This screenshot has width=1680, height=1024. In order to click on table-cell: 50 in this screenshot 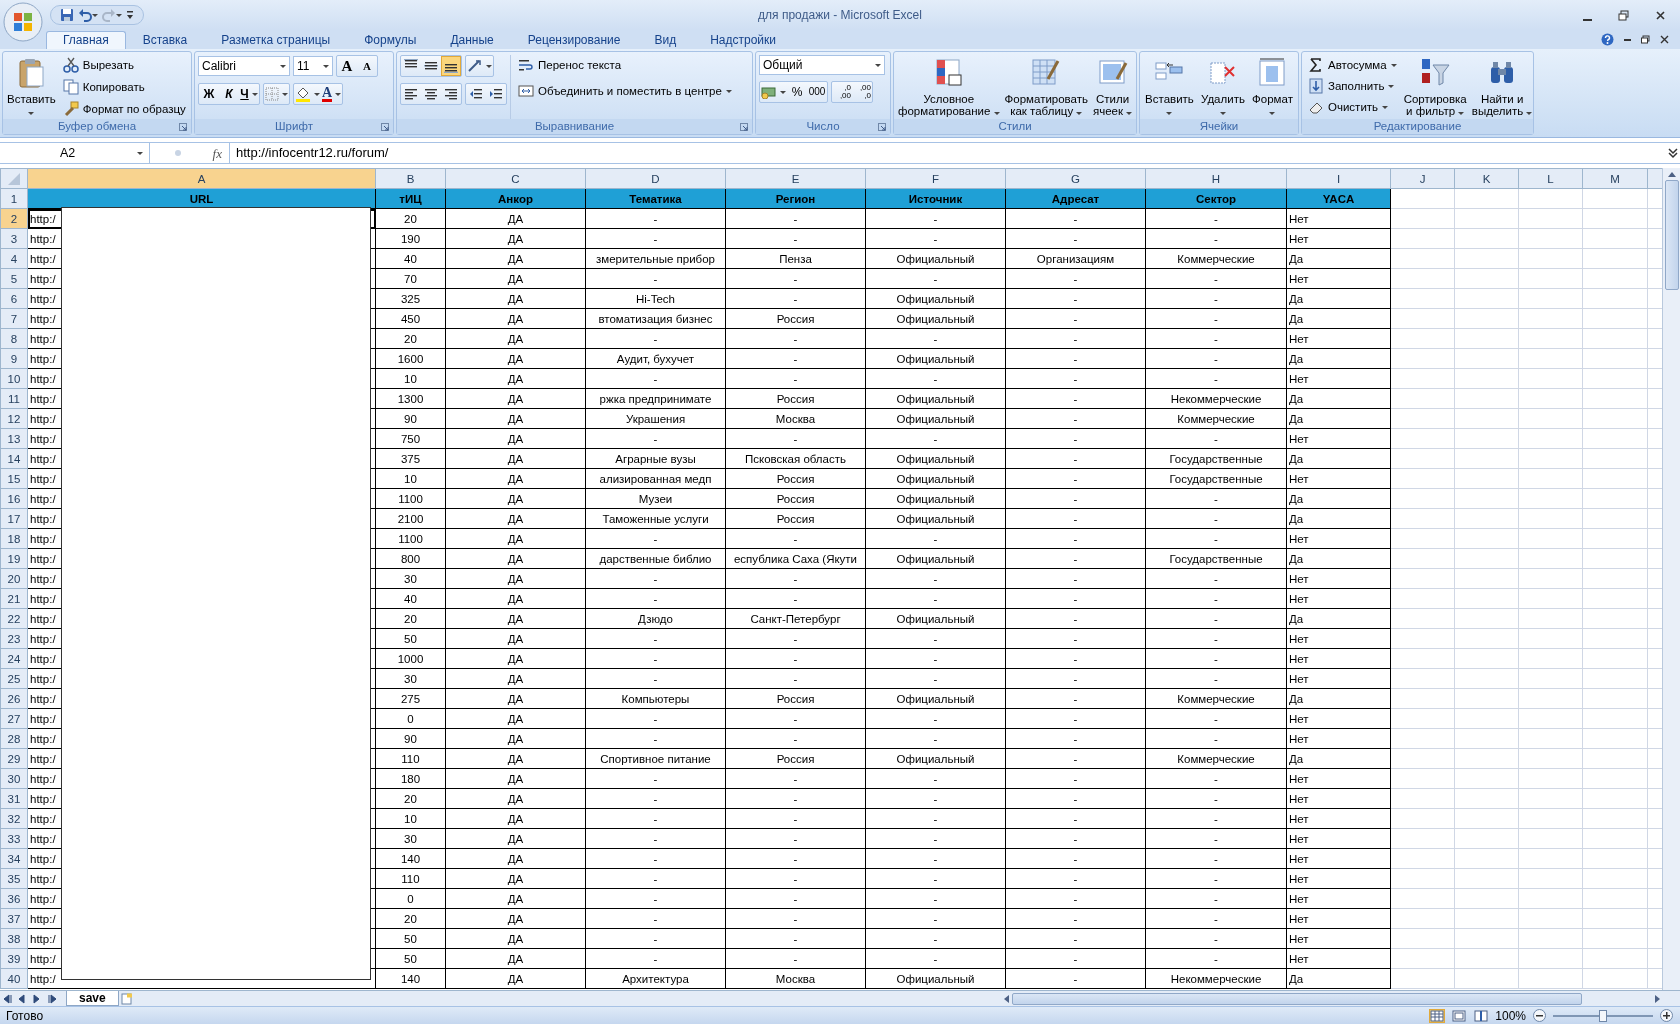, I will do `click(410, 938)`.